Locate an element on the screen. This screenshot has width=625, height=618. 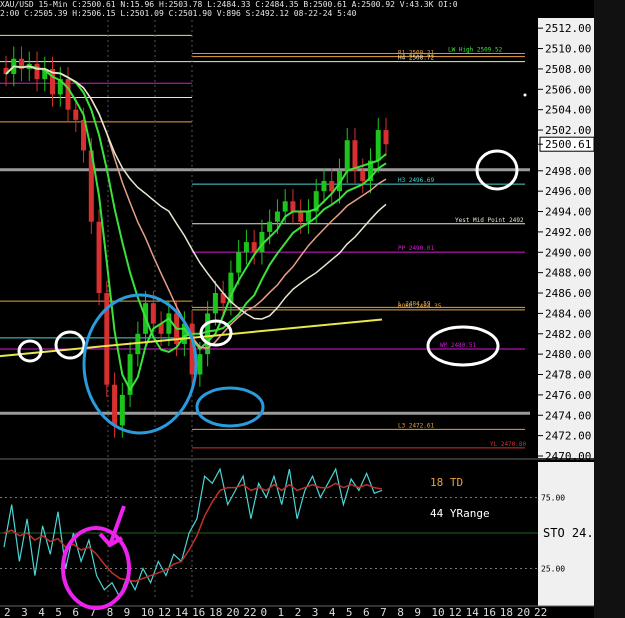
y-tick-label: 2486.00 is located at coordinates (568, 293).